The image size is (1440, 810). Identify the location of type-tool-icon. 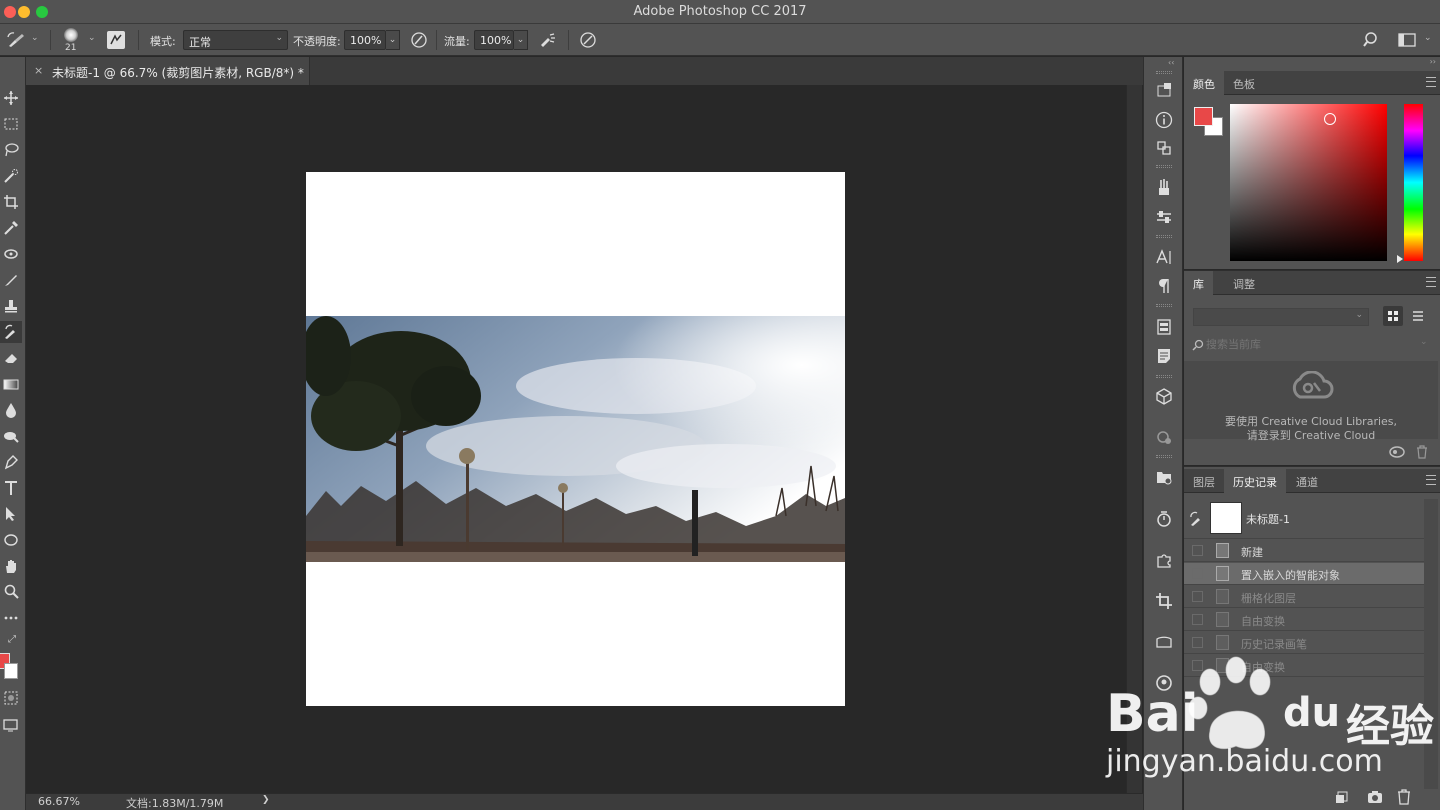
(11, 488).